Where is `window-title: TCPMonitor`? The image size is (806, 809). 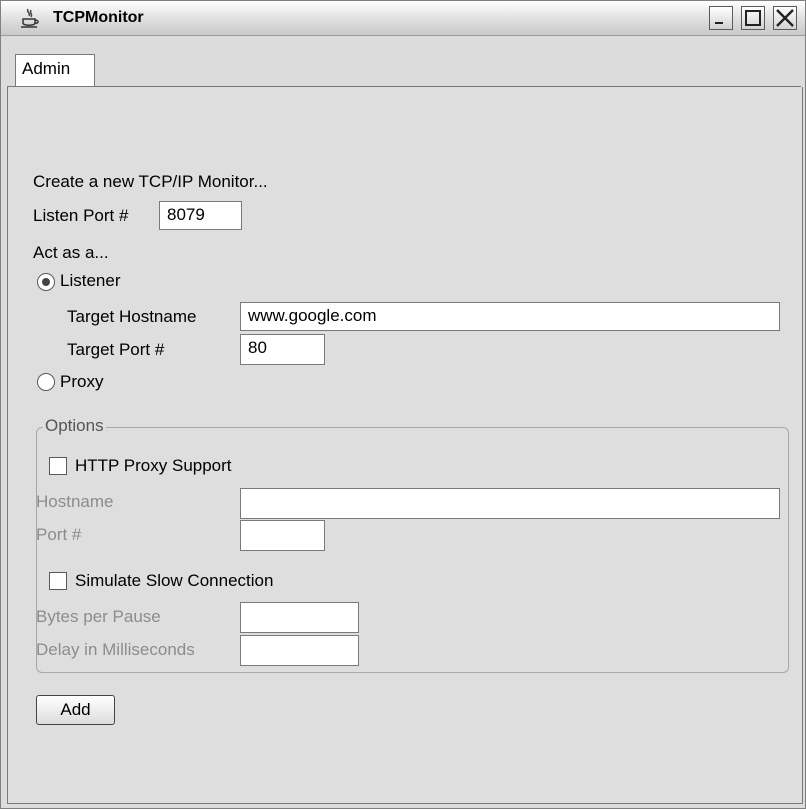 window-title: TCPMonitor is located at coordinates (98, 17).